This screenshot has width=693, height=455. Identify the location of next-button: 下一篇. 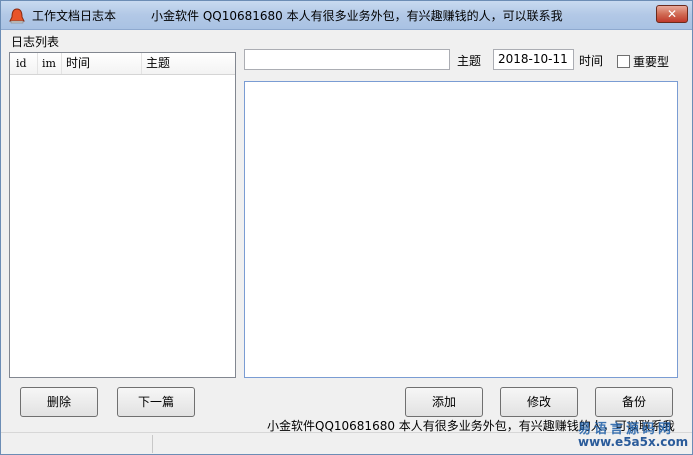
(156, 402).